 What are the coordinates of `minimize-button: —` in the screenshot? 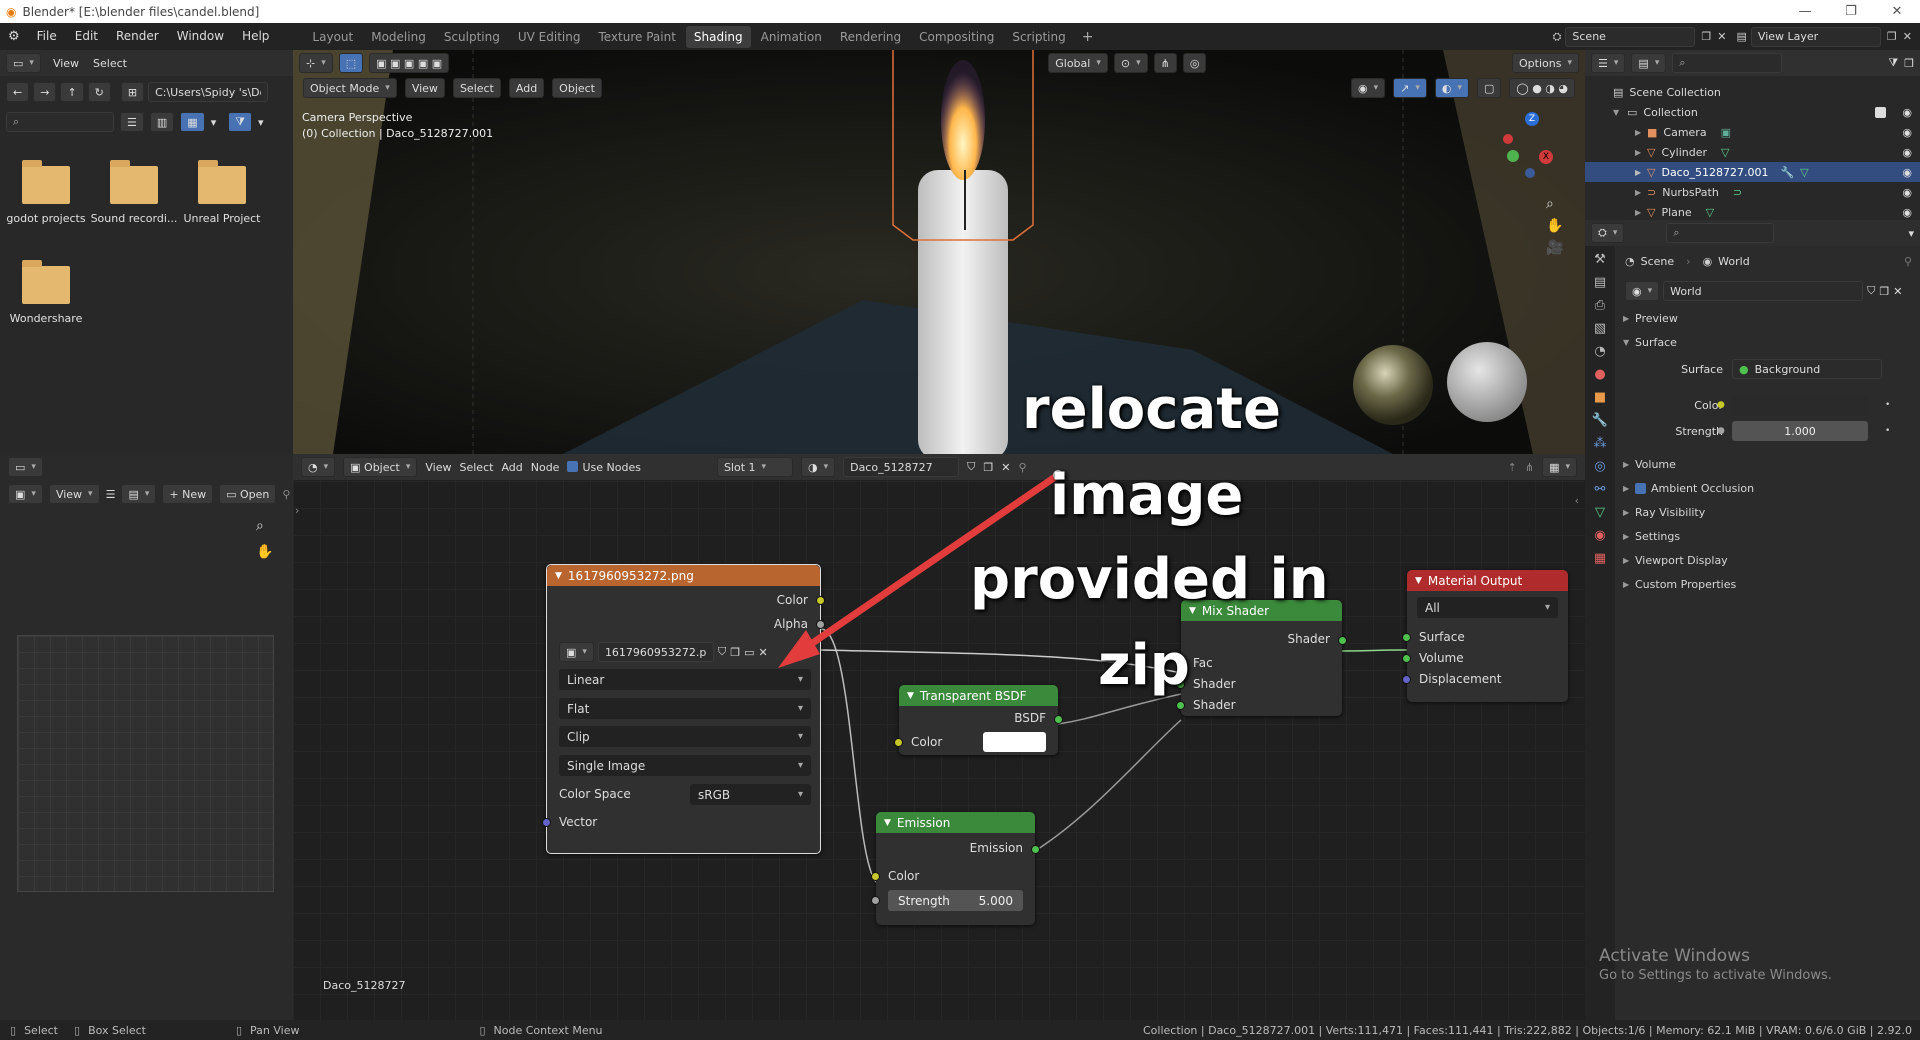 It's located at (1805, 11).